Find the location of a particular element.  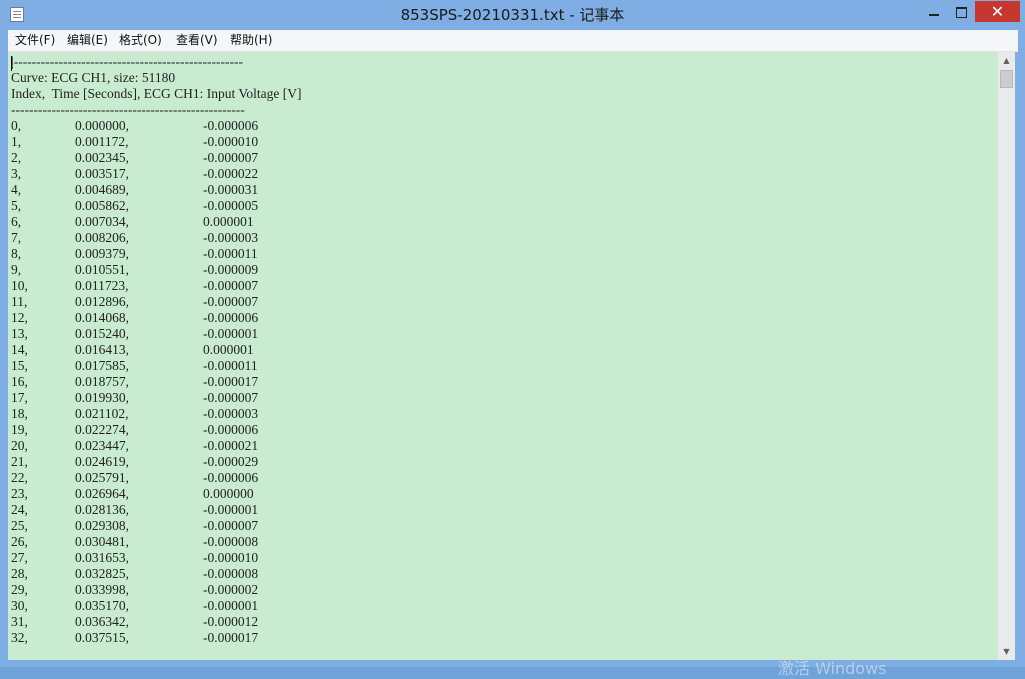

row-index: 1, is located at coordinates (16, 141).